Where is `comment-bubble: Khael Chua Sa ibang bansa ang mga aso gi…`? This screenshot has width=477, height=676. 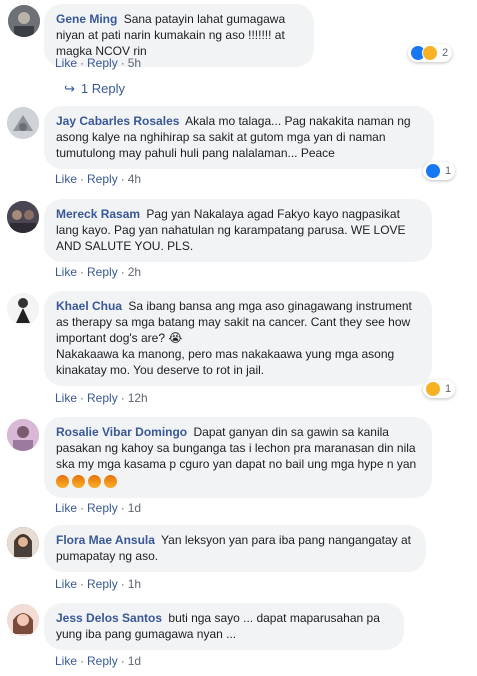
comment-bubble: Khael Chua Sa ibang bansa ang mga aso gi… is located at coordinates (238, 338).